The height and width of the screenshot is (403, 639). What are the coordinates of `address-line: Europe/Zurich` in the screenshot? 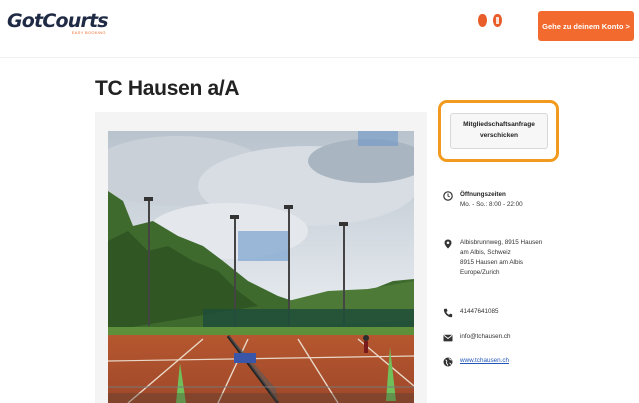 It's located at (480, 272).